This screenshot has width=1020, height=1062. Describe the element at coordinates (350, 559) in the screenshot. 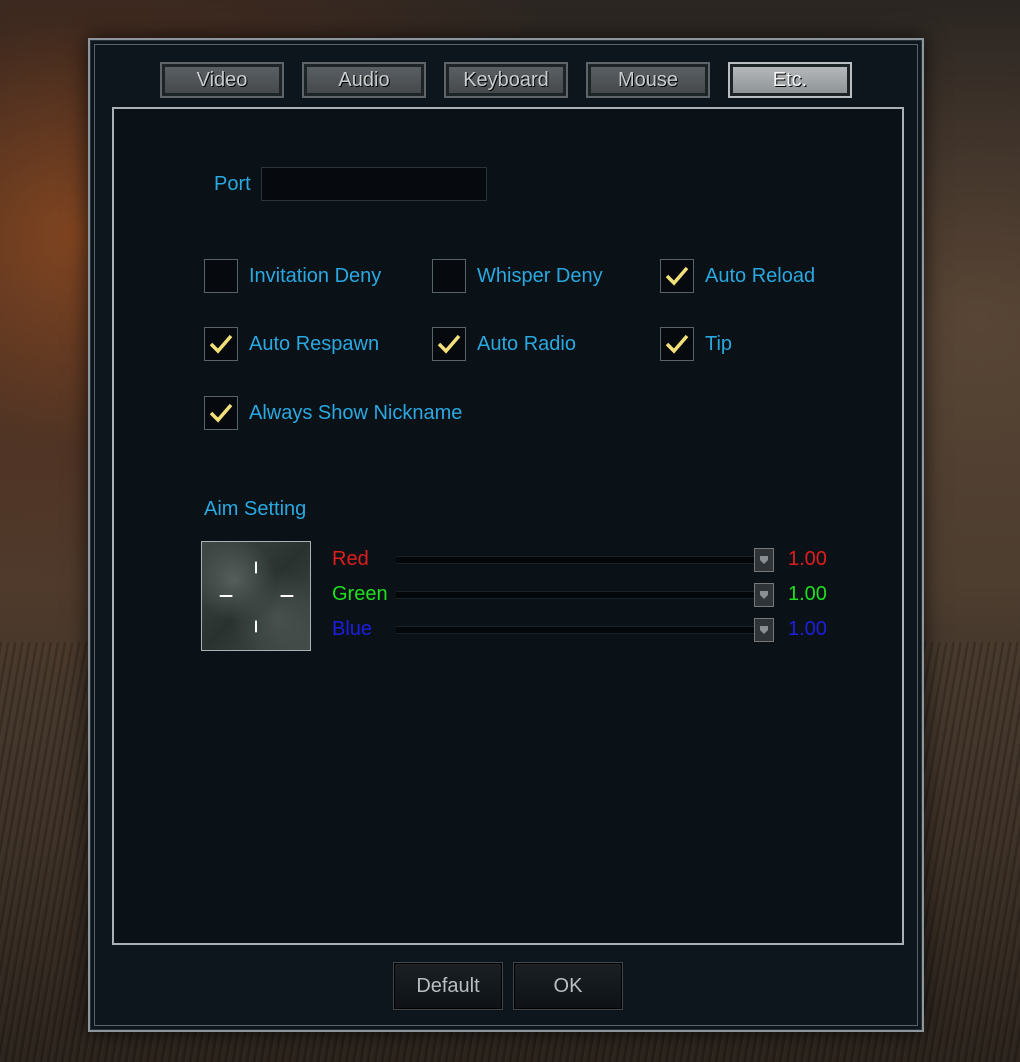

I see `slider-label: Red` at that location.